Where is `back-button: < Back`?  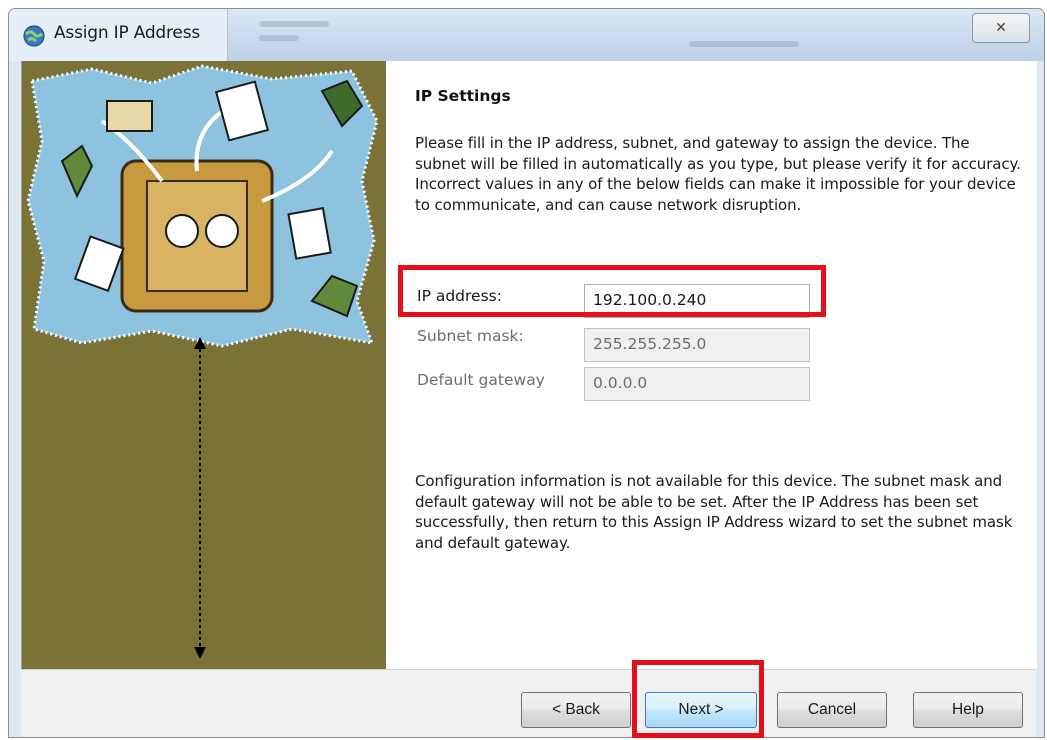
back-button: < Back is located at coordinates (576, 710).